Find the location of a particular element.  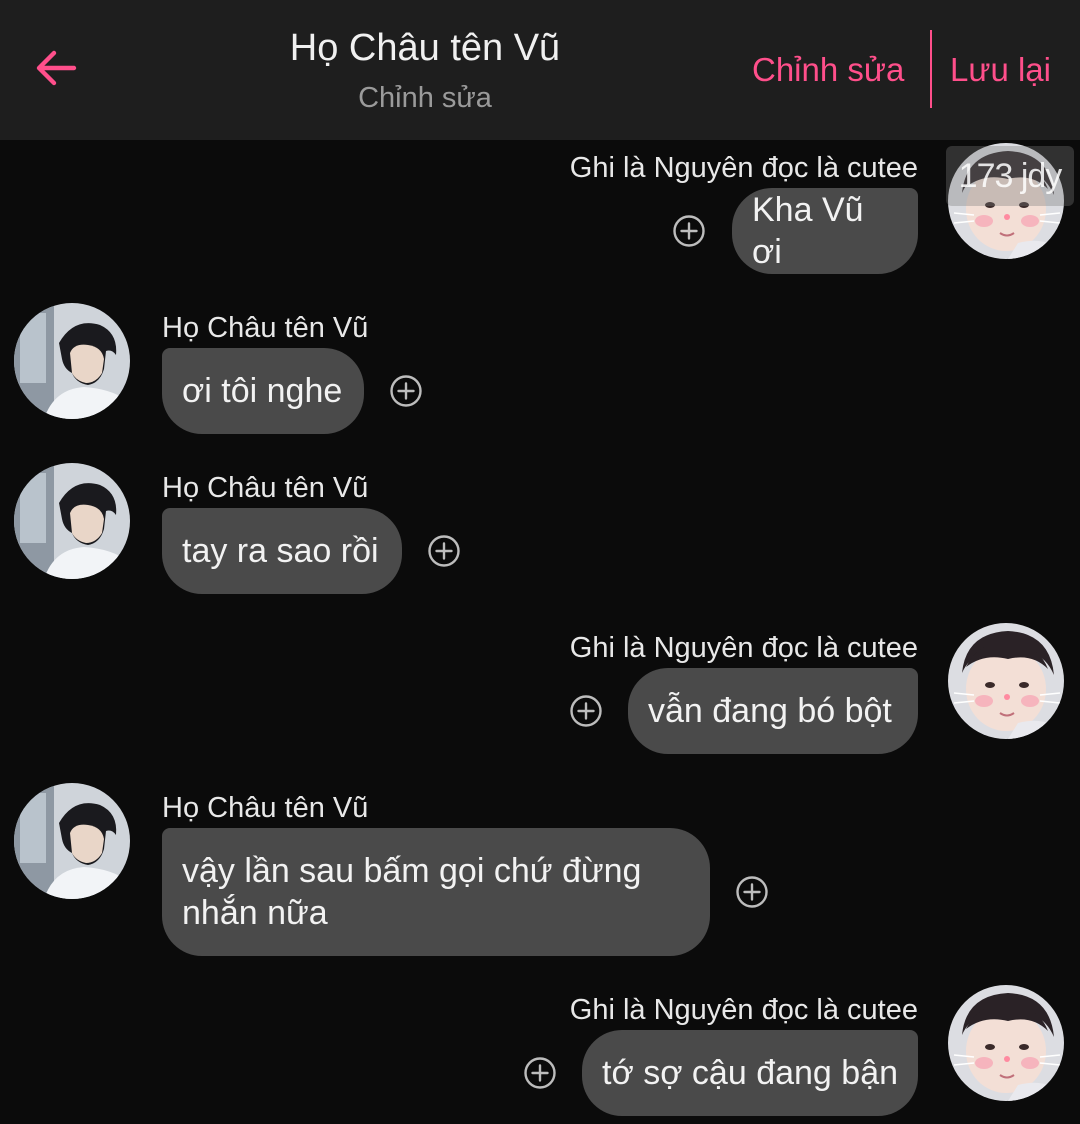

message-bubble: vẫn đang bó bột is located at coordinates (773, 711).